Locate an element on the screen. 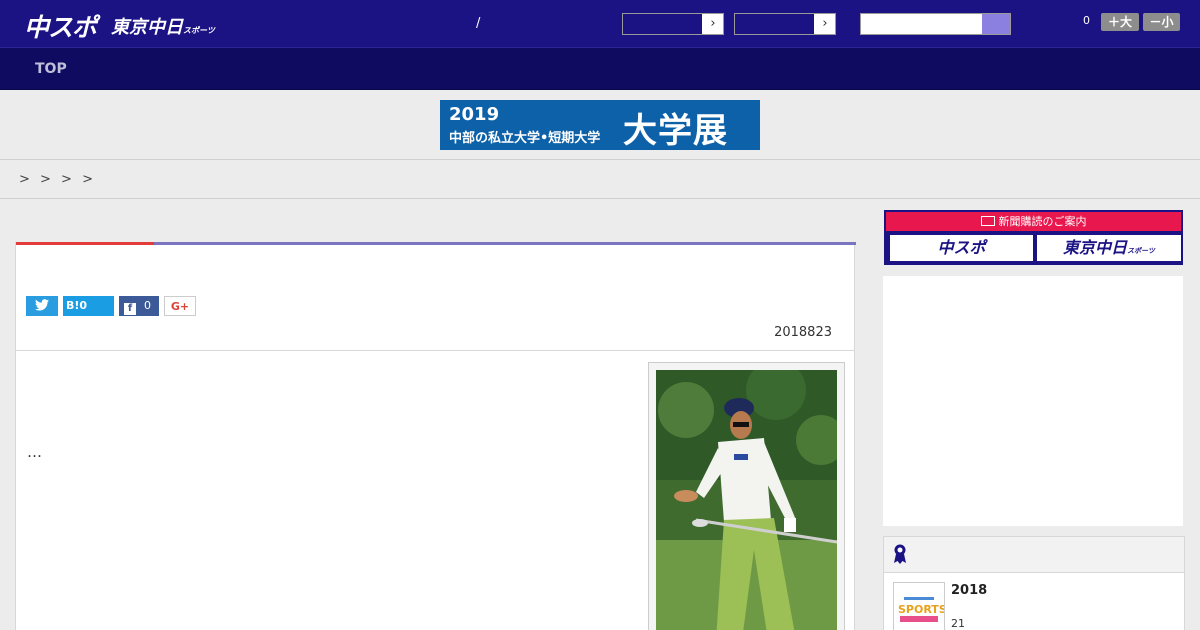 The width and height of the screenshot is (1200, 630). ranking-head is located at coordinates (1034, 555).